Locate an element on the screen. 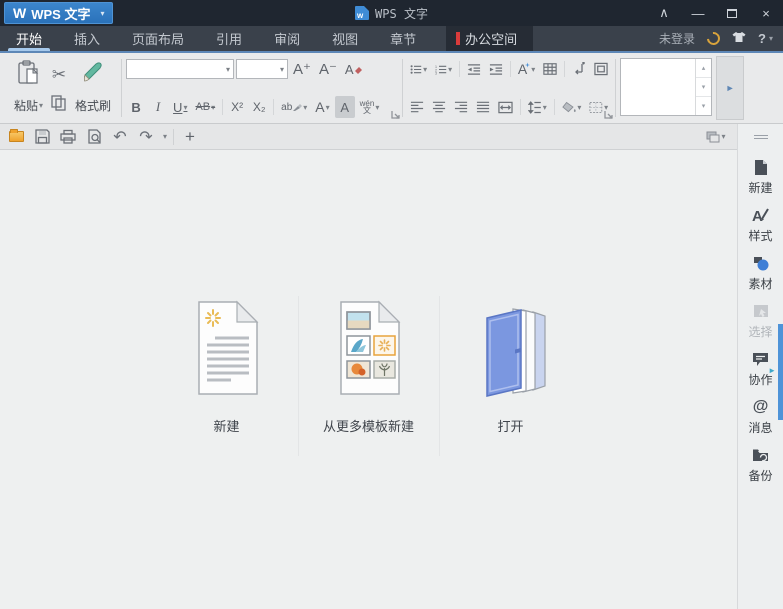 This screenshot has height=609, width=783. window-controls: ∧ — × is located at coordinates (715, 13).